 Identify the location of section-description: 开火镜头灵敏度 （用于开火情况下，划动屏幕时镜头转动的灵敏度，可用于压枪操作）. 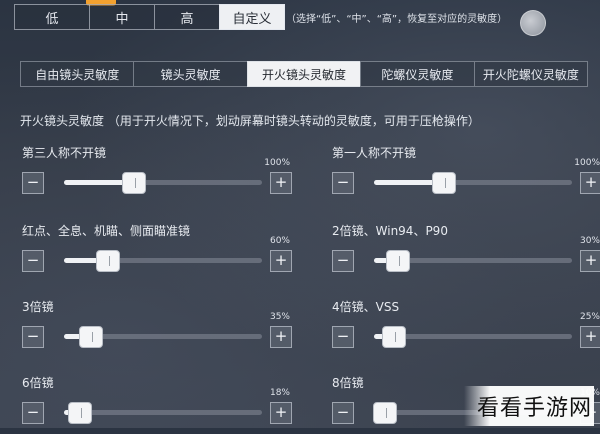
(250, 121).